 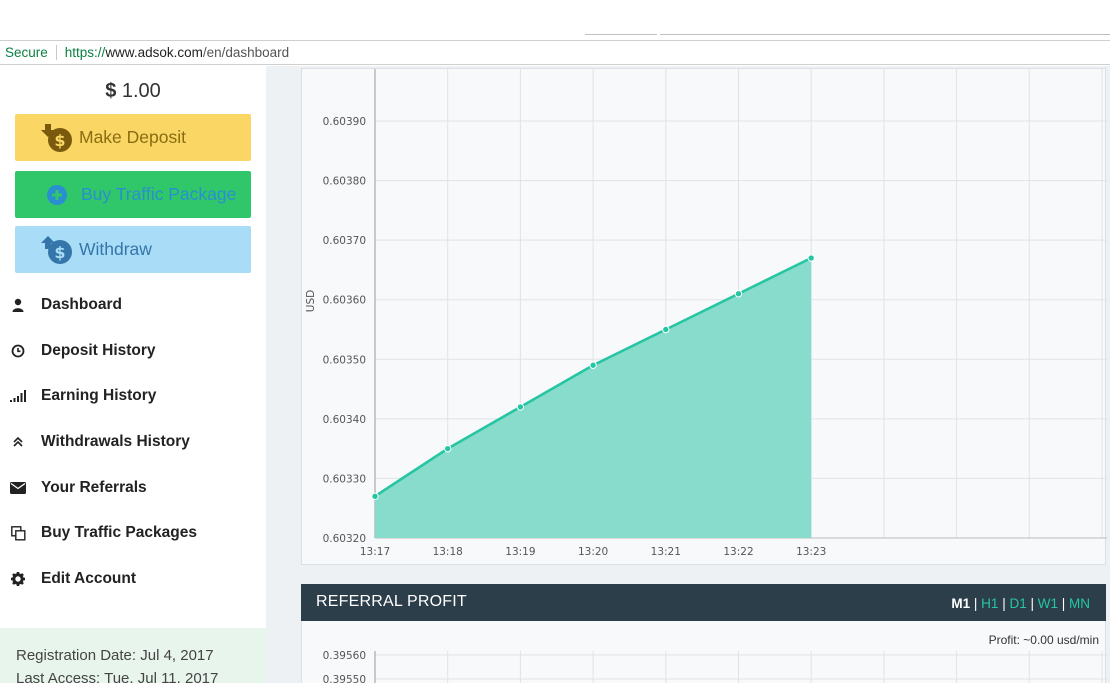 I want to click on url-text: https://www.adsok.com/en/dashboard, so click(x=177, y=52).